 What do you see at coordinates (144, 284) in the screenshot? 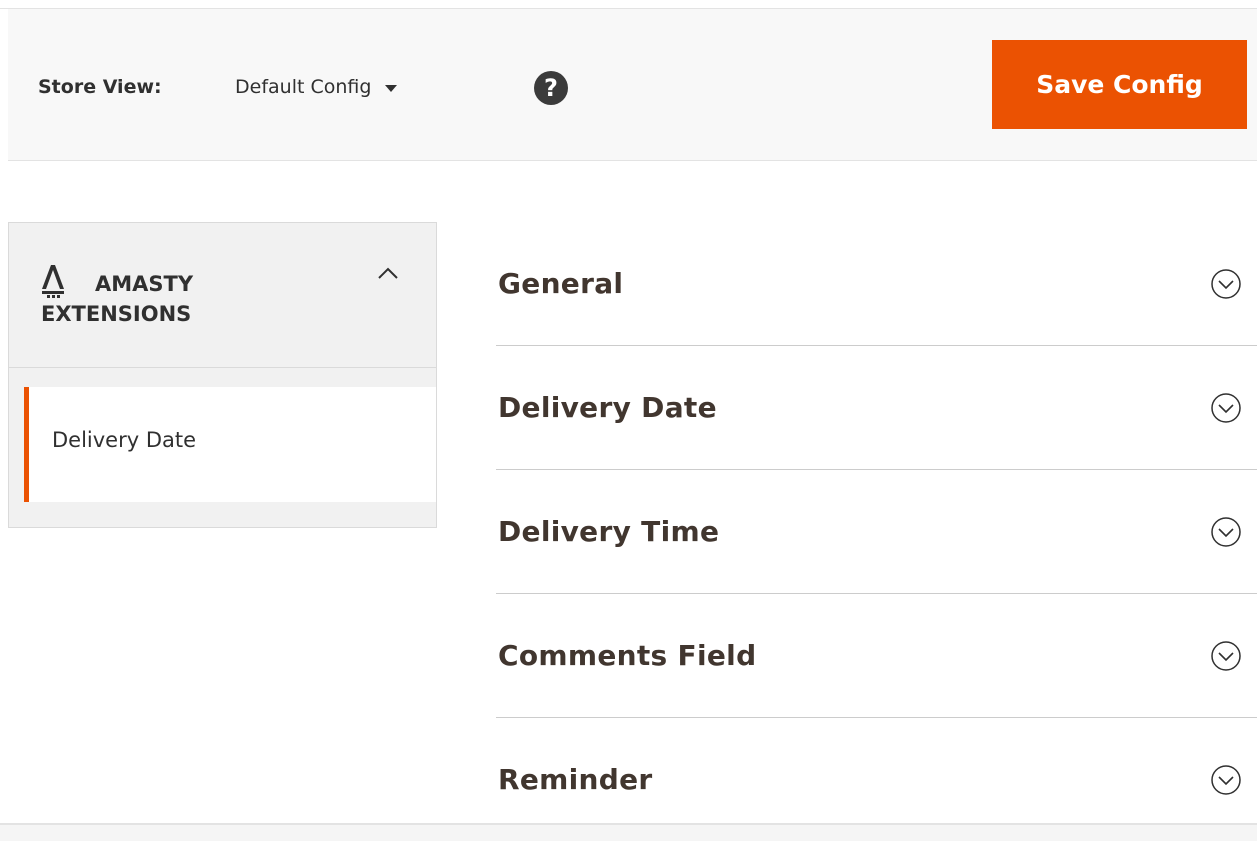
I see `sidebar-group-line1: AMASTY` at bounding box center [144, 284].